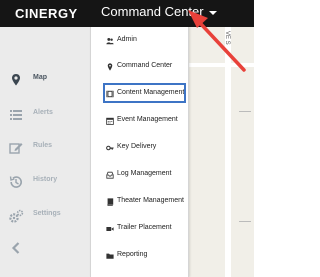 This screenshot has height=277, width=320. What do you see at coordinates (145, 65) in the screenshot?
I see `menu-item-label: Command Center` at bounding box center [145, 65].